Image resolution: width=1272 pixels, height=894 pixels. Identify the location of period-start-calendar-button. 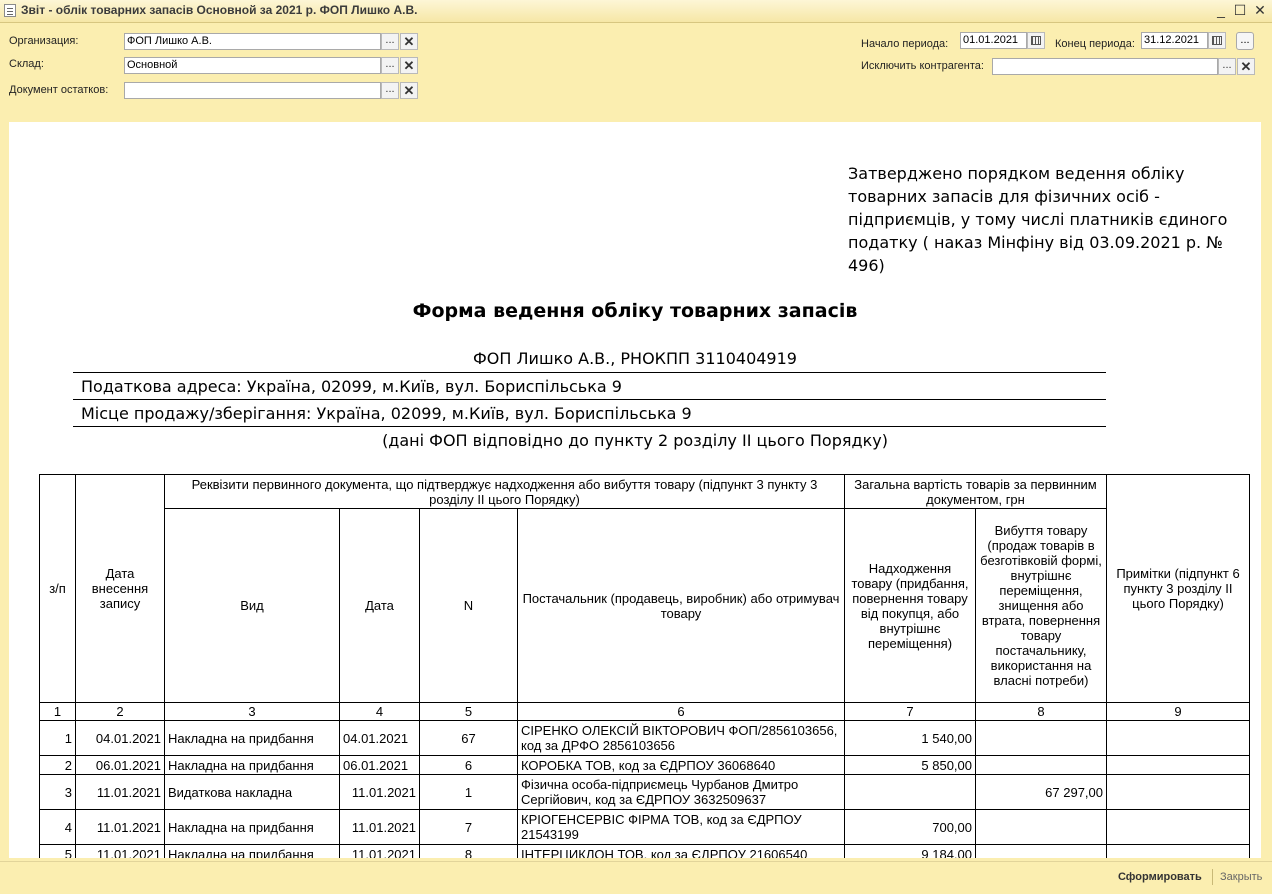
(1036, 40).